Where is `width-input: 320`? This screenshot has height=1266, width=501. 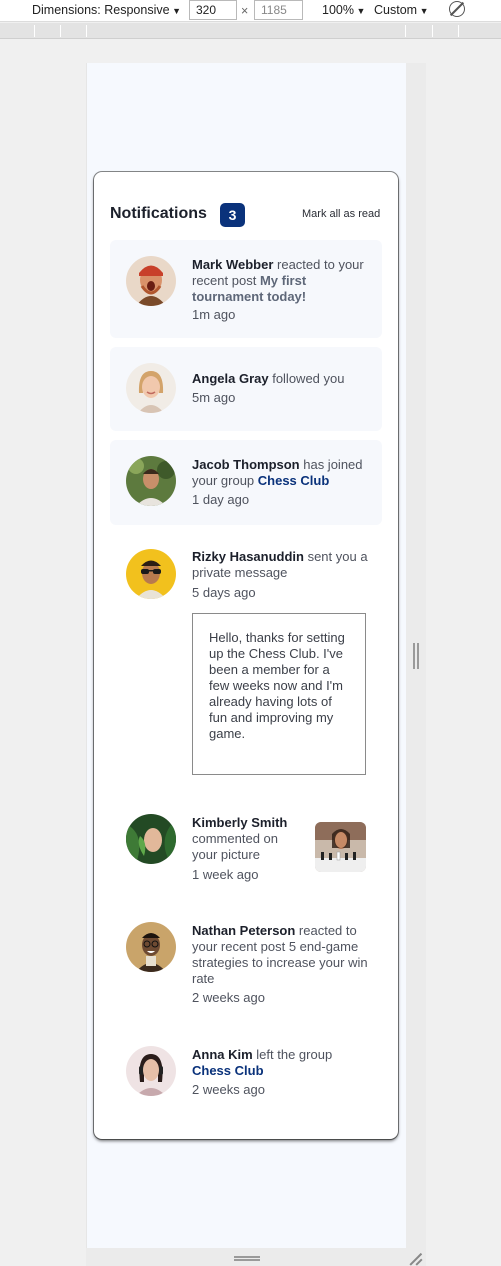
width-input: 320 is located at coordinates (213, 10).